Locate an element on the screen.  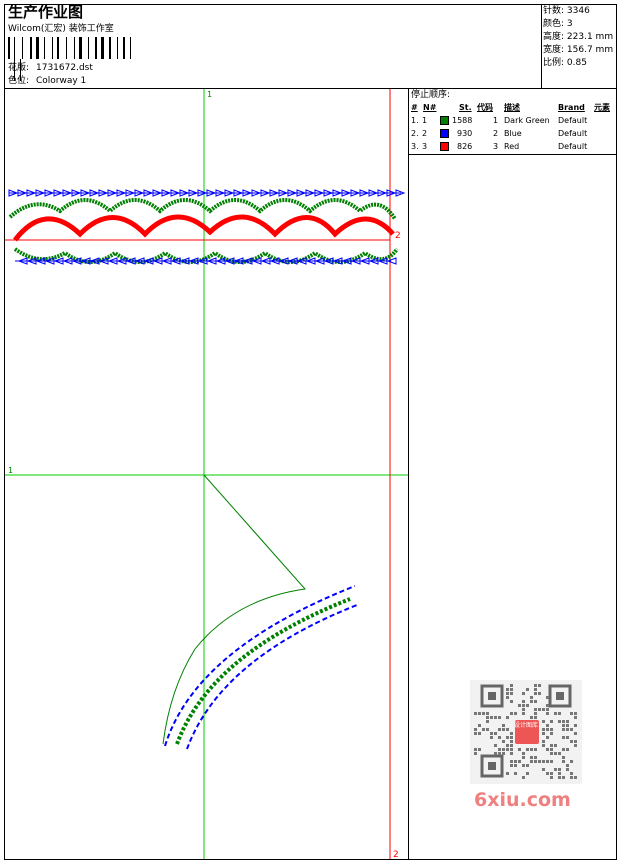
stat-color-count: 颜色: 3 is located at coordinates (558, 24).